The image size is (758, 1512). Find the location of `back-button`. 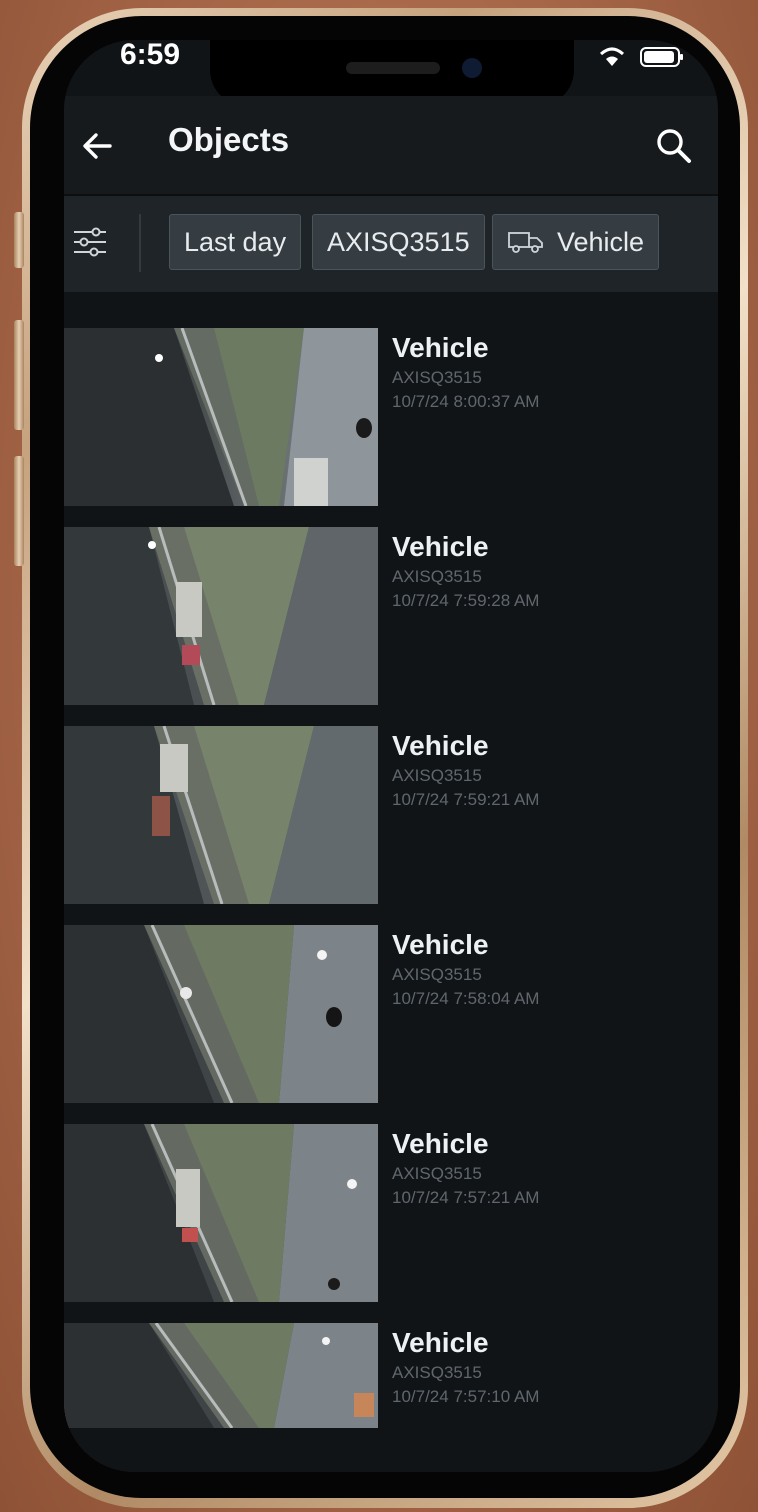

back-button is located at coordinates (98, 146).